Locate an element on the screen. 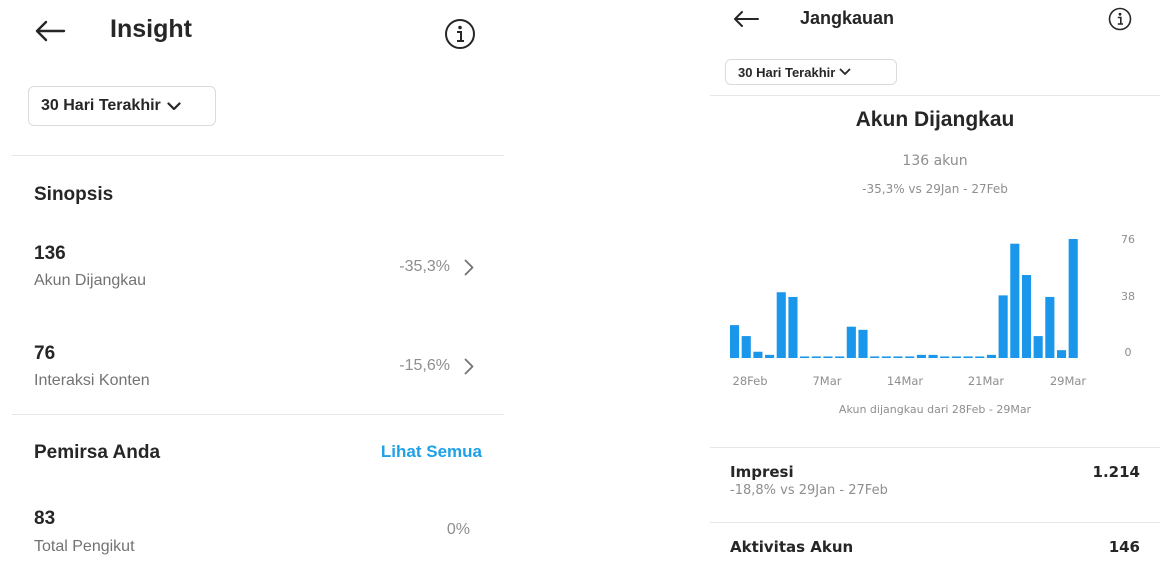 The image size is (1160, 574). reached-accounts-title: Akun Dijangkau is located at coordinates (935, 119).